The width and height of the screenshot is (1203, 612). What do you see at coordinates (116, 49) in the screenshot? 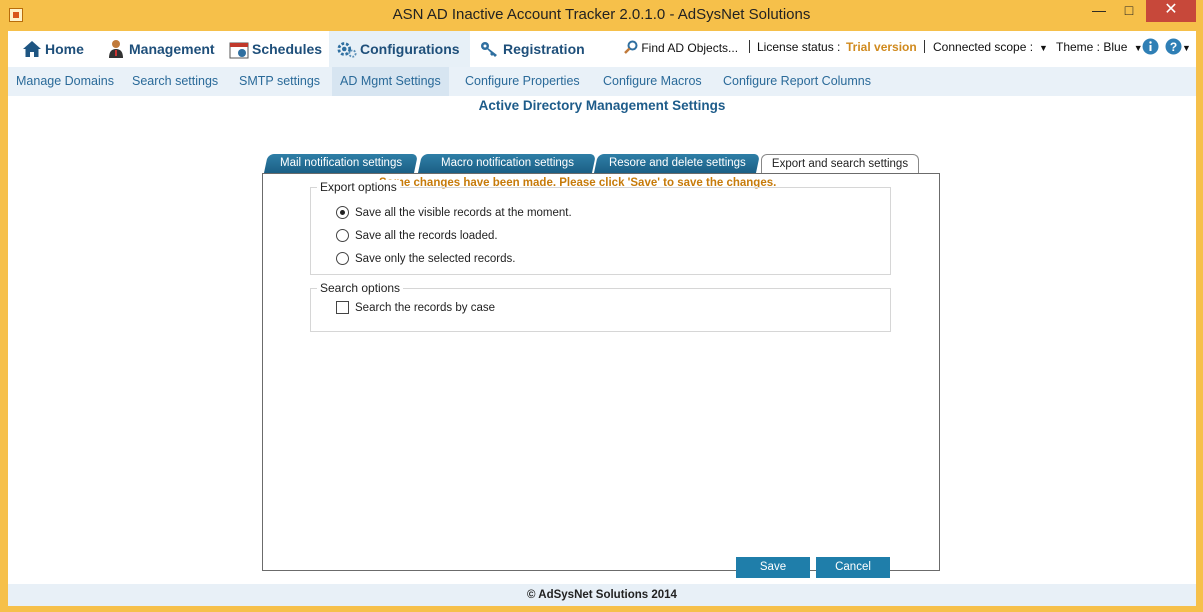
I see `user-manager-icon` at bounding box center [116, 49].